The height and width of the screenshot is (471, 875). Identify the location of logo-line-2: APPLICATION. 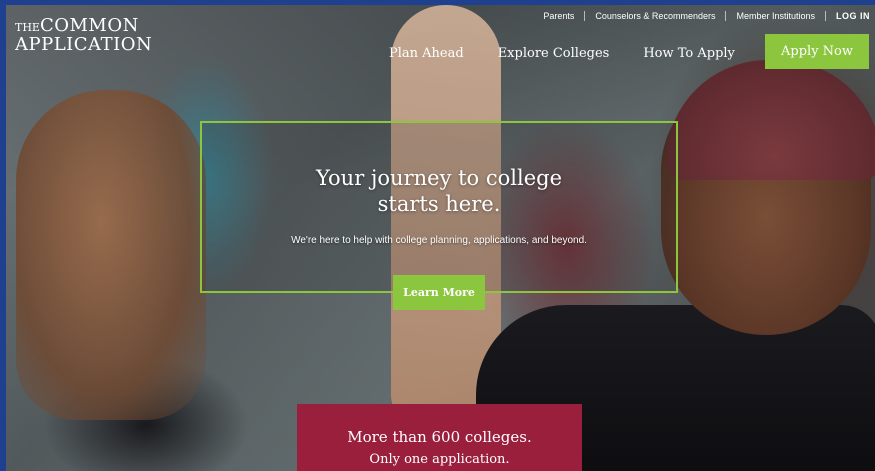
(84, 44).